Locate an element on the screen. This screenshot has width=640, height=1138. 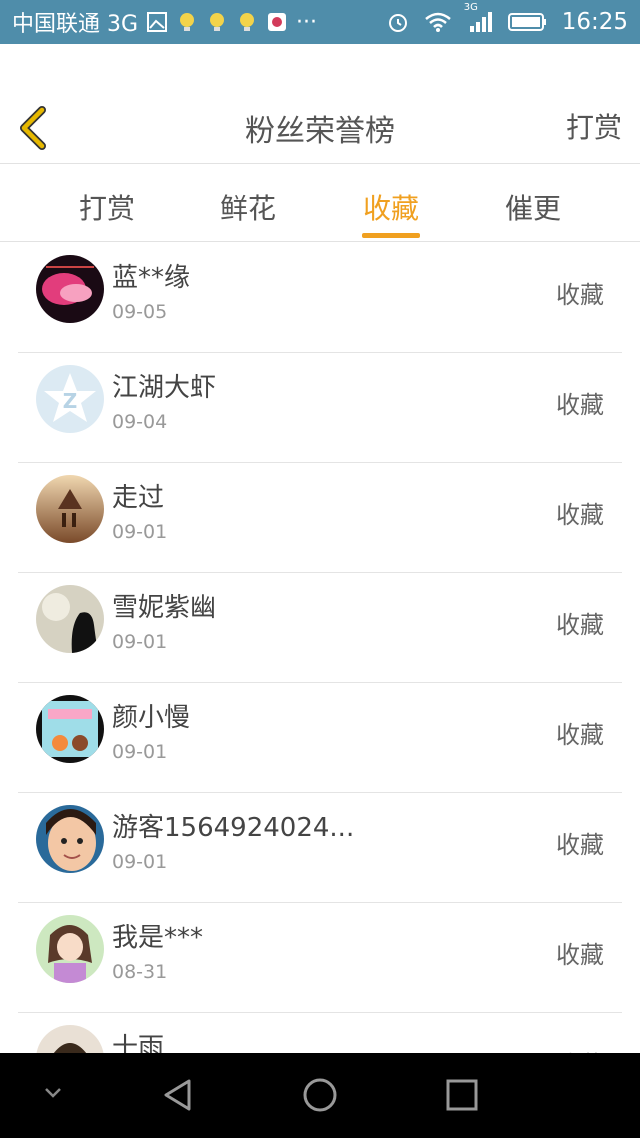
avatar: Z is located at coordinates (70, 399).